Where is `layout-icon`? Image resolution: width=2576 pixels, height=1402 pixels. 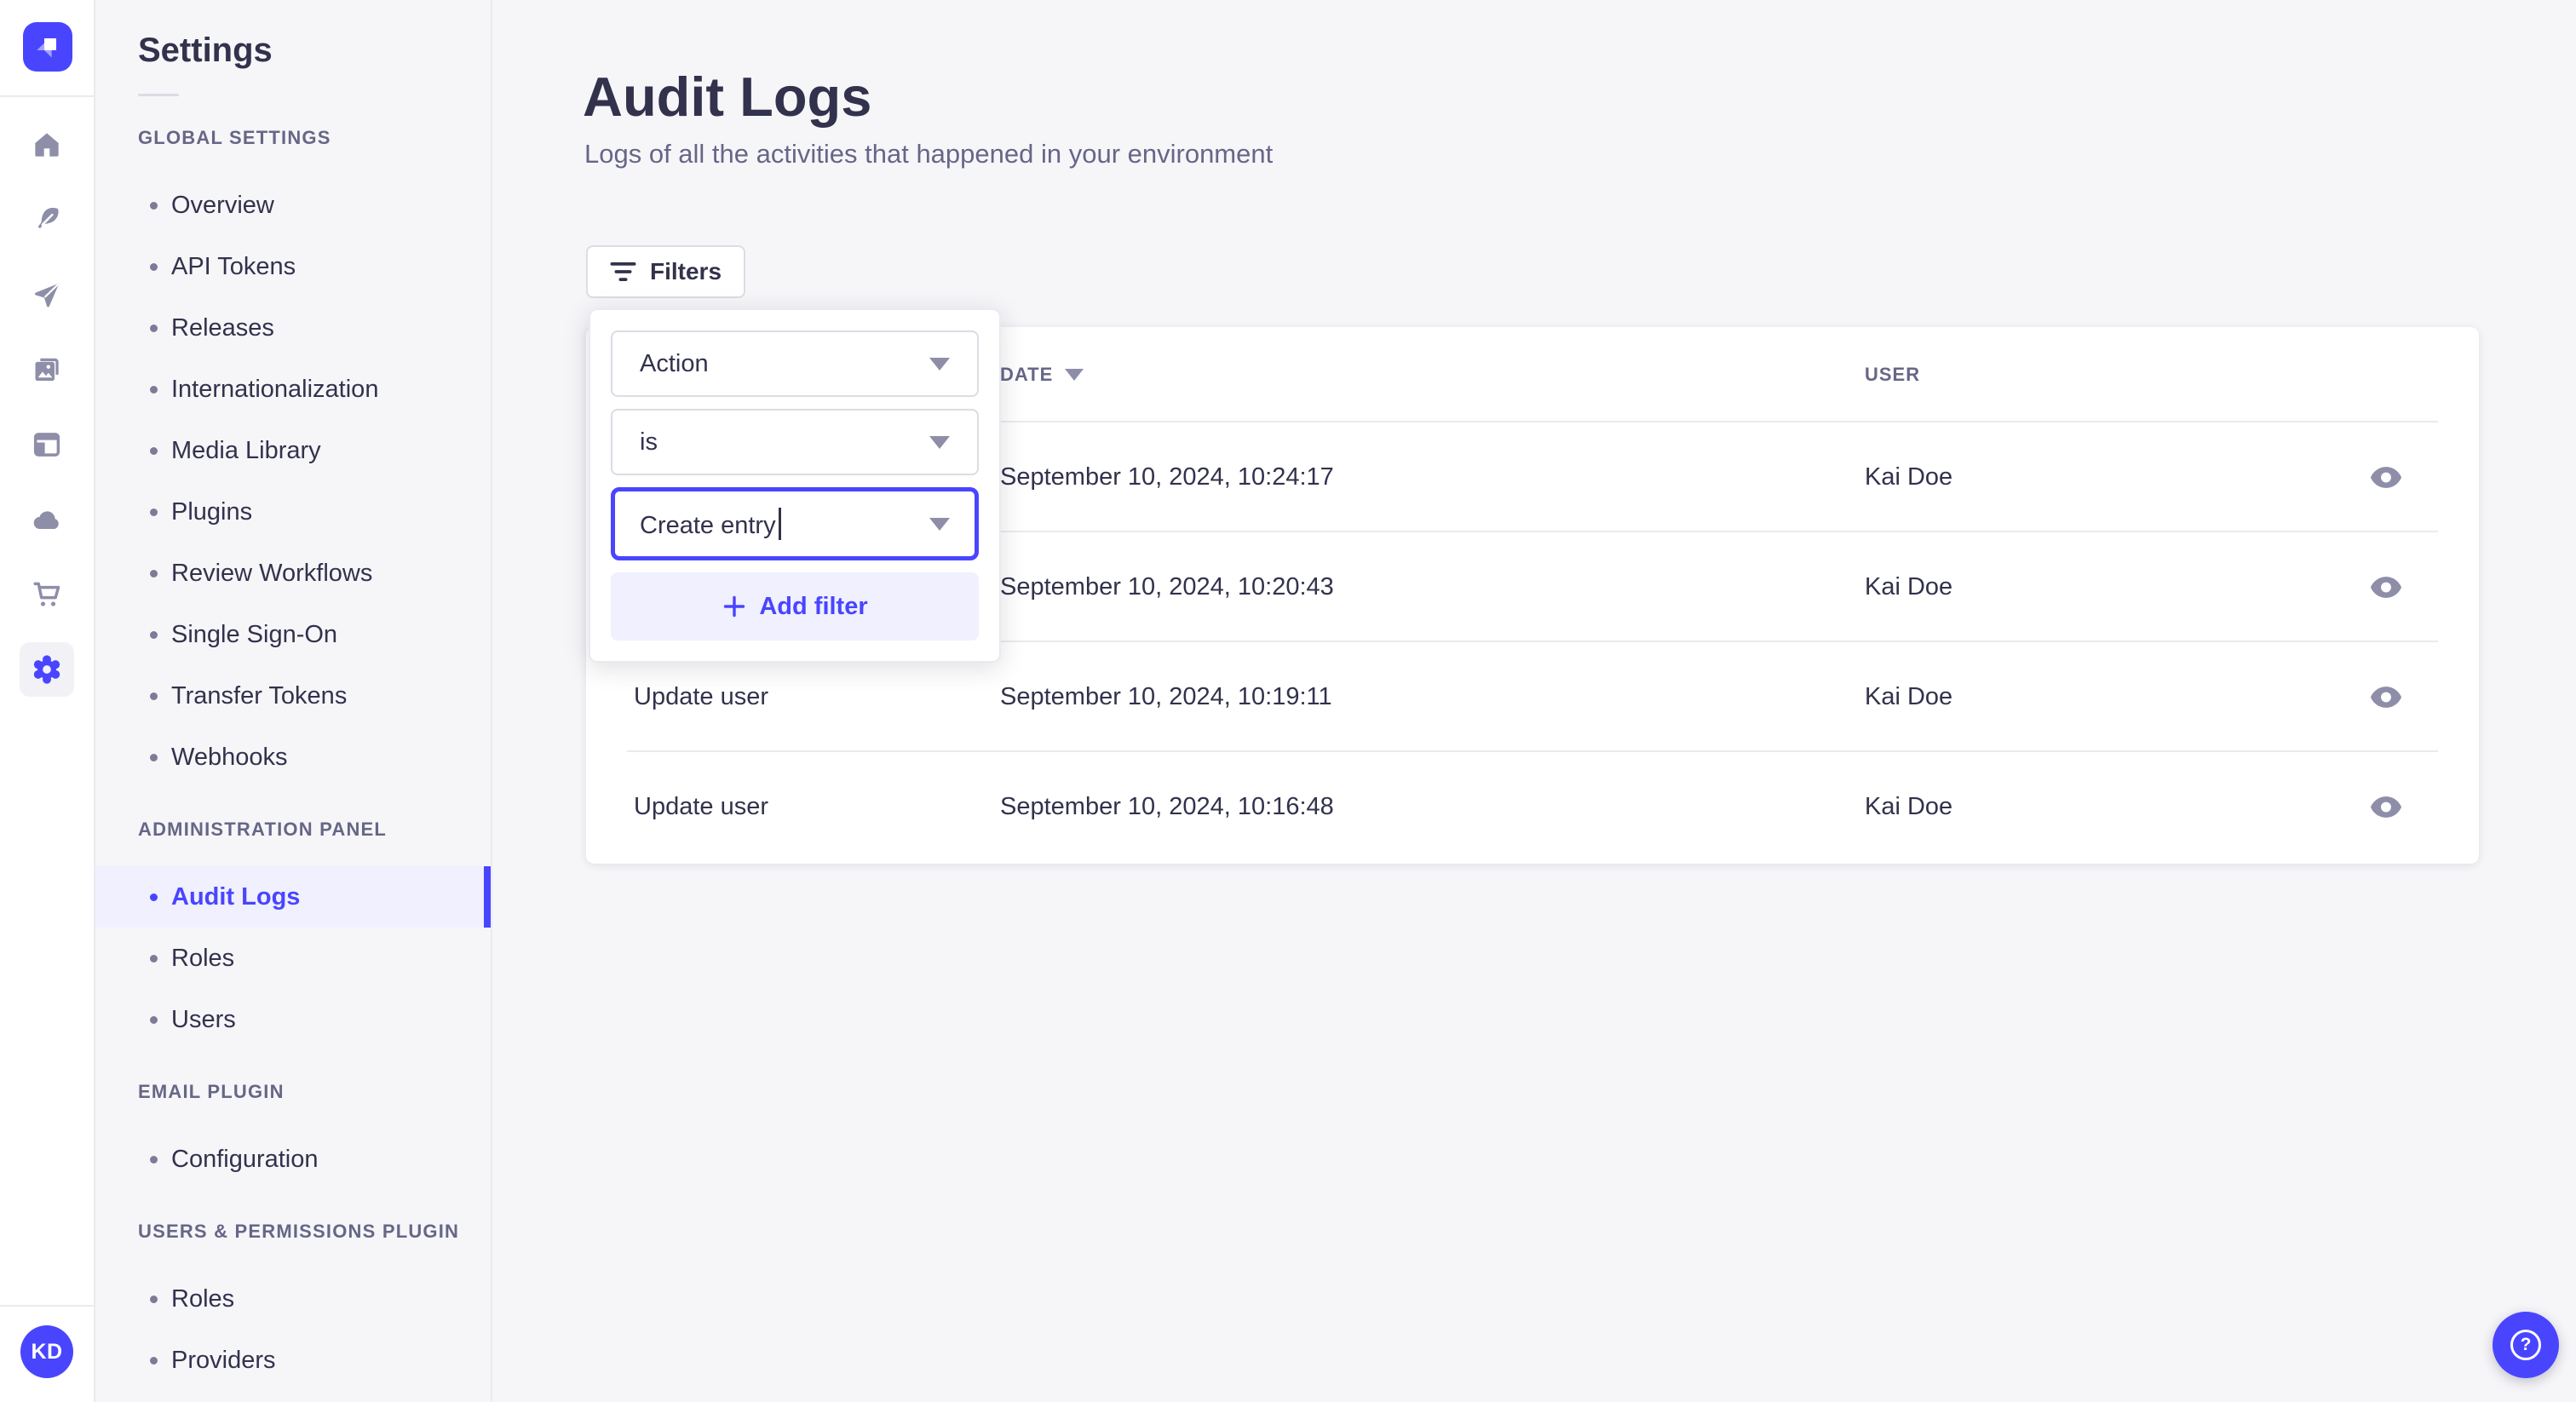
layout-icon is located at coordinates (47, 445).